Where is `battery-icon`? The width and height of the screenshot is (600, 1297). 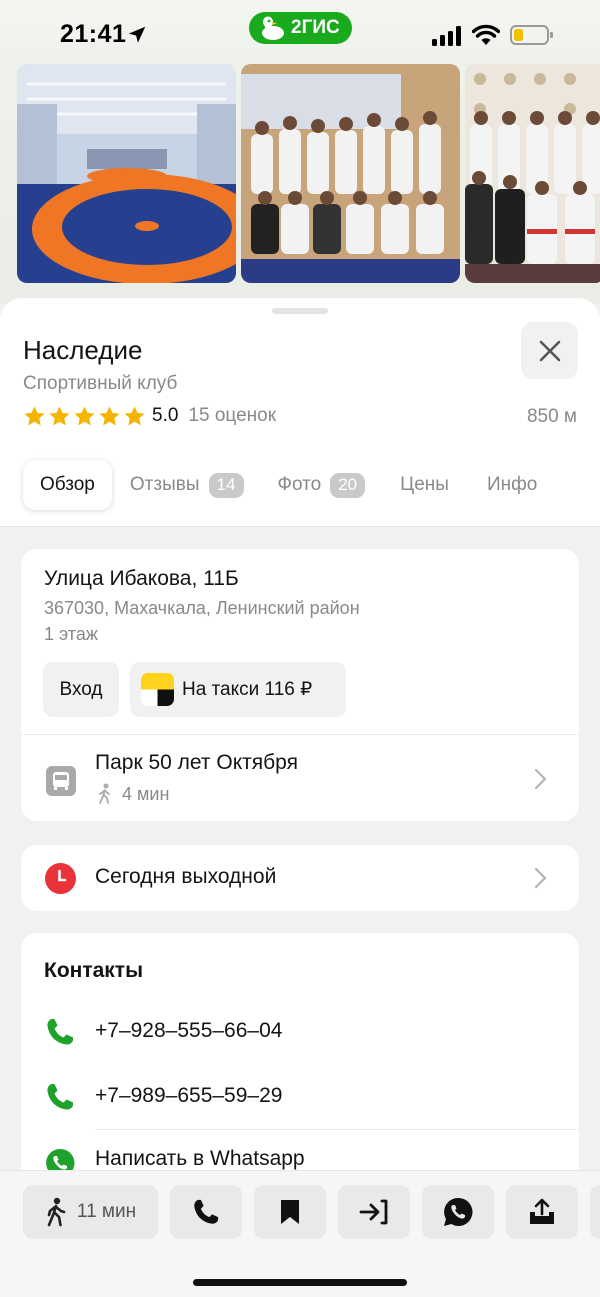 battery-icon is located at coordinates (531, 35).